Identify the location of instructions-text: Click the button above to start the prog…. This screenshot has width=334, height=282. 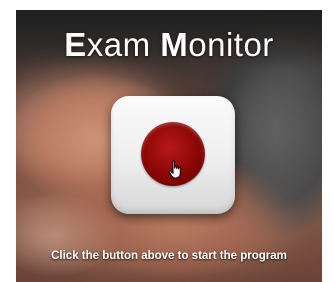
(169, 256).